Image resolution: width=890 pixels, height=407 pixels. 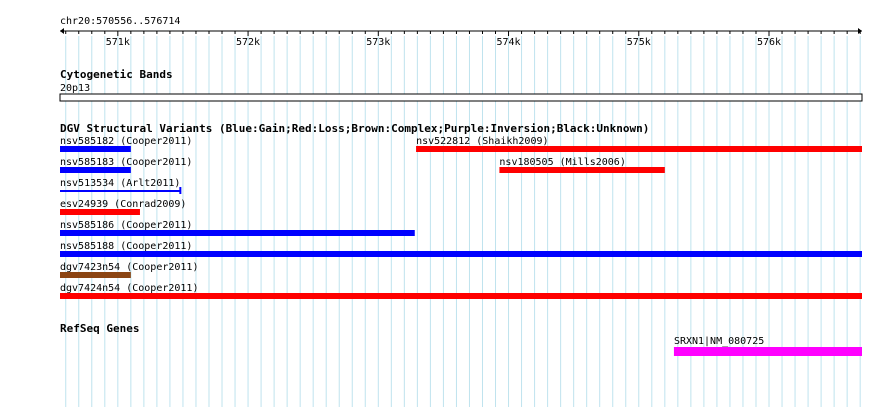 What do you see at coordinates (769, 42) in the screenshot?
I see `ruler-tick-label: 576k` at bounding box center [769, 42].